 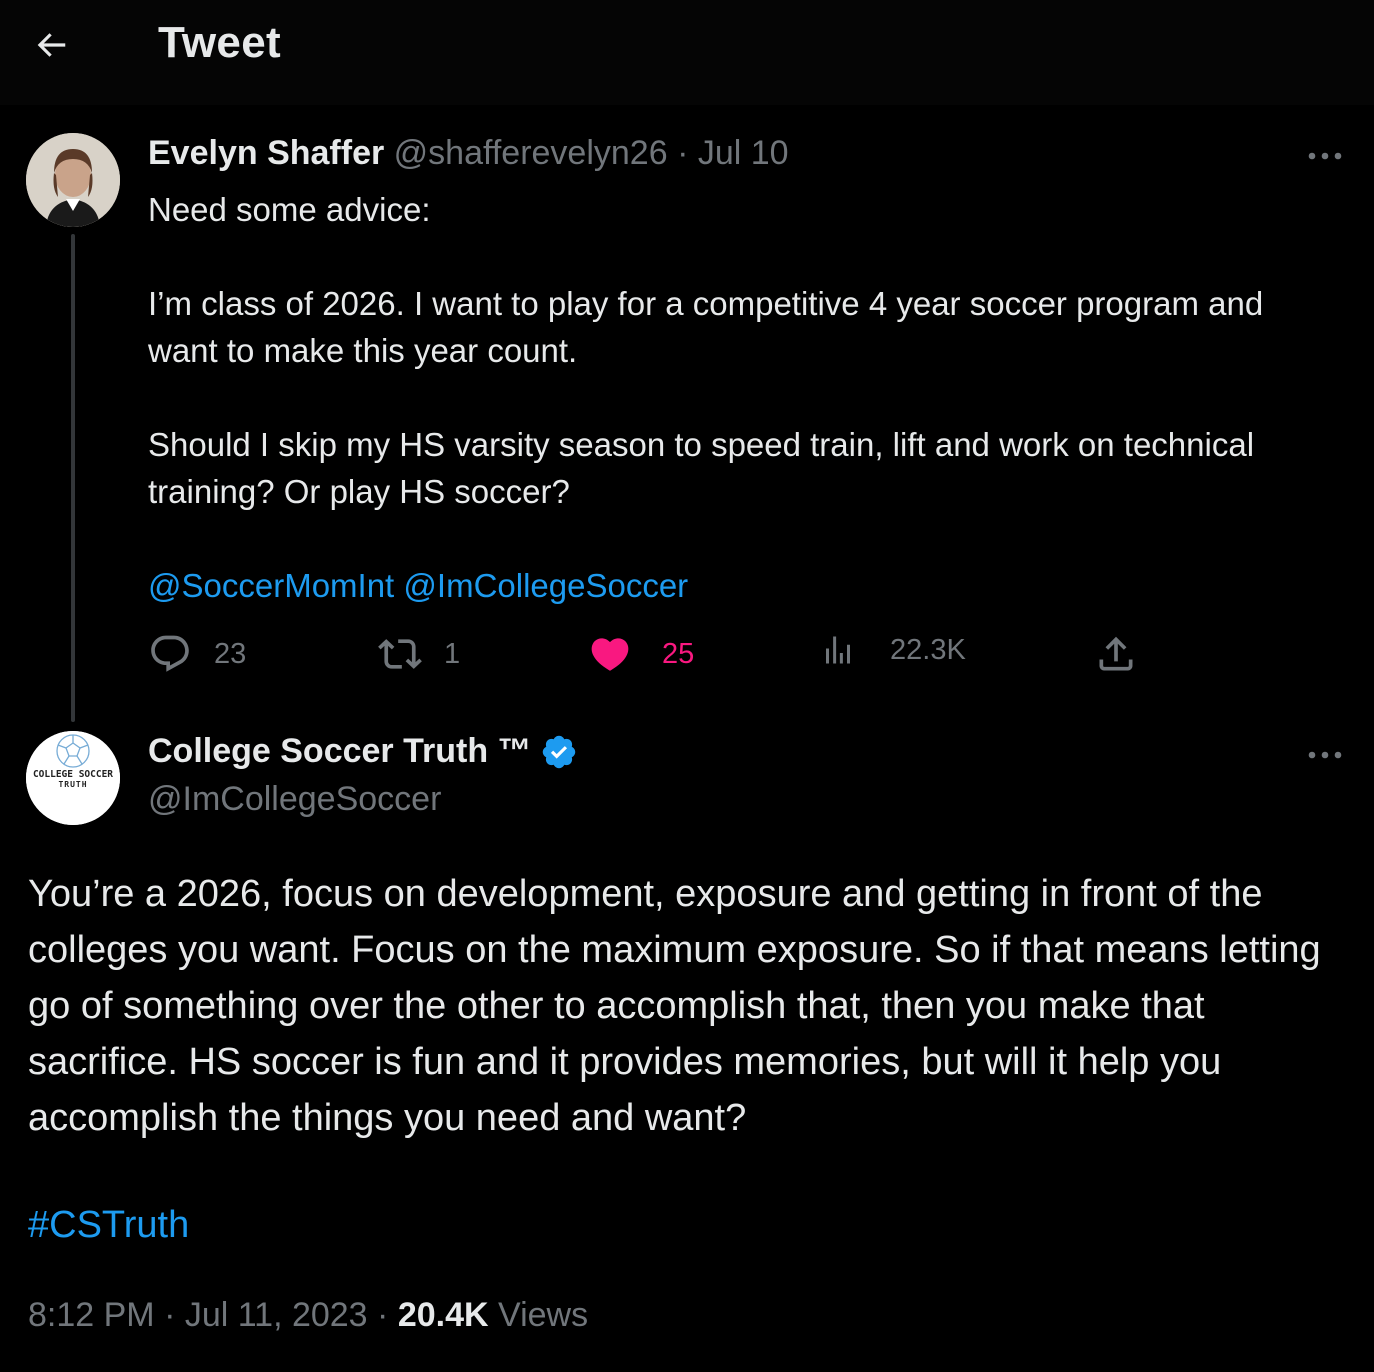 I want to click on reply-count: 23, so click(x=230, y=653).